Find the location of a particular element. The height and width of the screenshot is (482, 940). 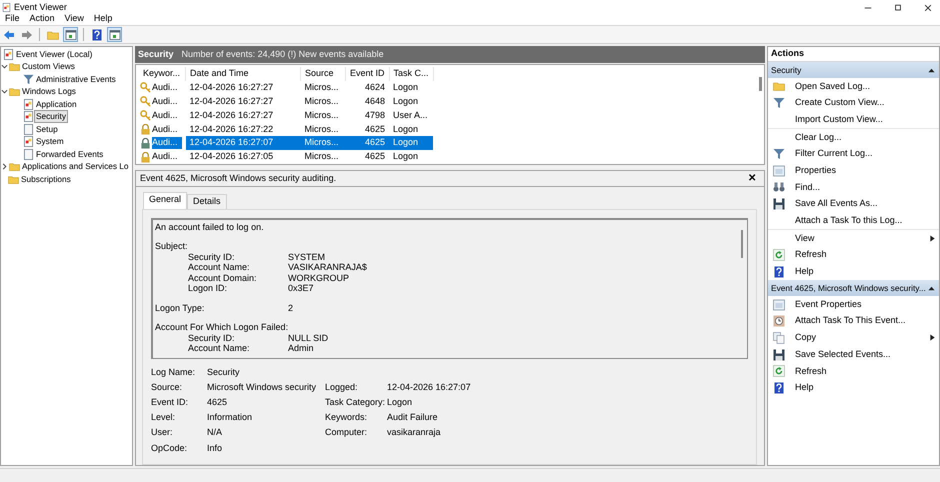

event-row: Audi... 12-04-2026 16:27:22 Micros... 4625 Logon is located at coordinates (286, 129).